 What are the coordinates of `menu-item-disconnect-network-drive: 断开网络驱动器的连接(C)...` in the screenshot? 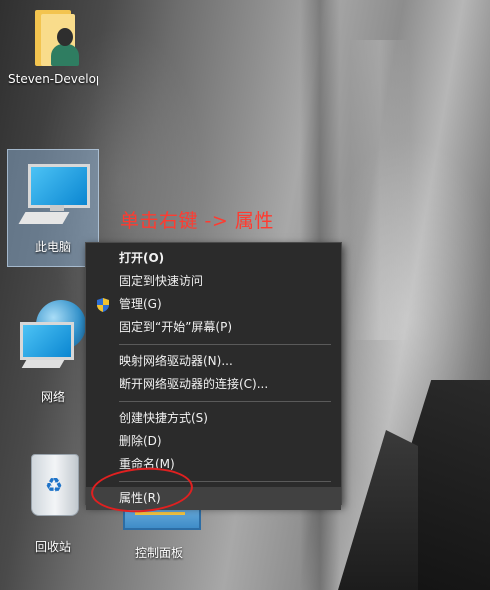 It's located at (213, 384).